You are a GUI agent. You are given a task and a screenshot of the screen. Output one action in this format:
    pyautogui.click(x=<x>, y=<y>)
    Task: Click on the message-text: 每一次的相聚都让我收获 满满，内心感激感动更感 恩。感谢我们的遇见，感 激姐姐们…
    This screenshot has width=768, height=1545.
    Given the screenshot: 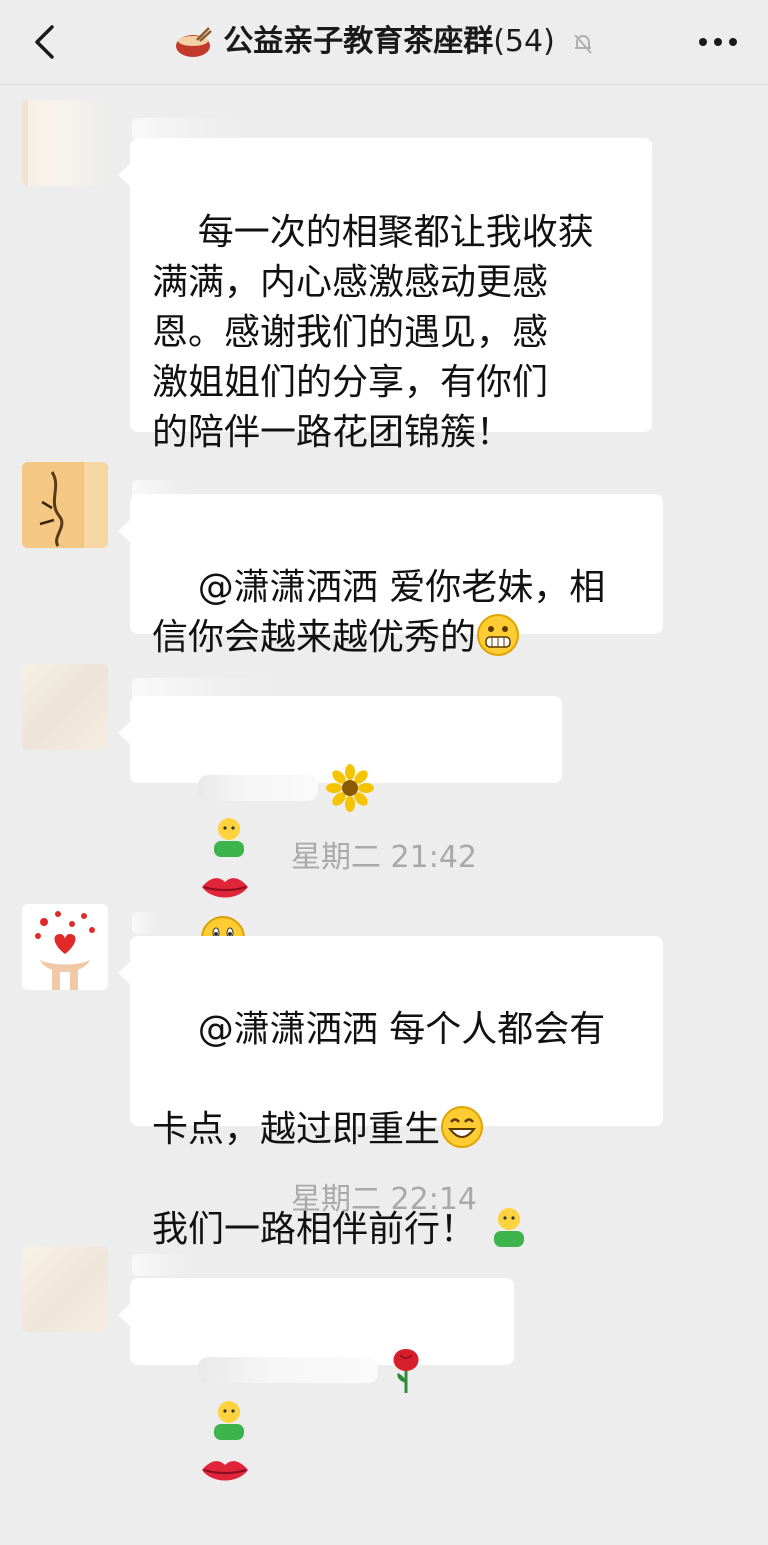 What is the action you would take?
    pyautogui.click(x=373, y=332)
    